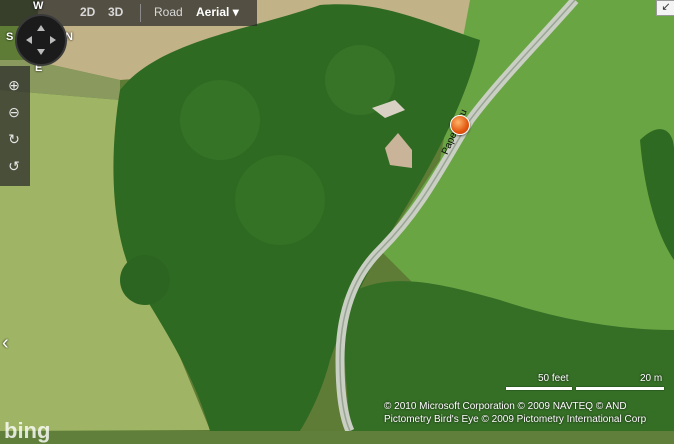 This screenshot has width=674, height=444. I want to click on map-side-controls: ⊕ ⊖ ↻ ↺, so click(15, 126).